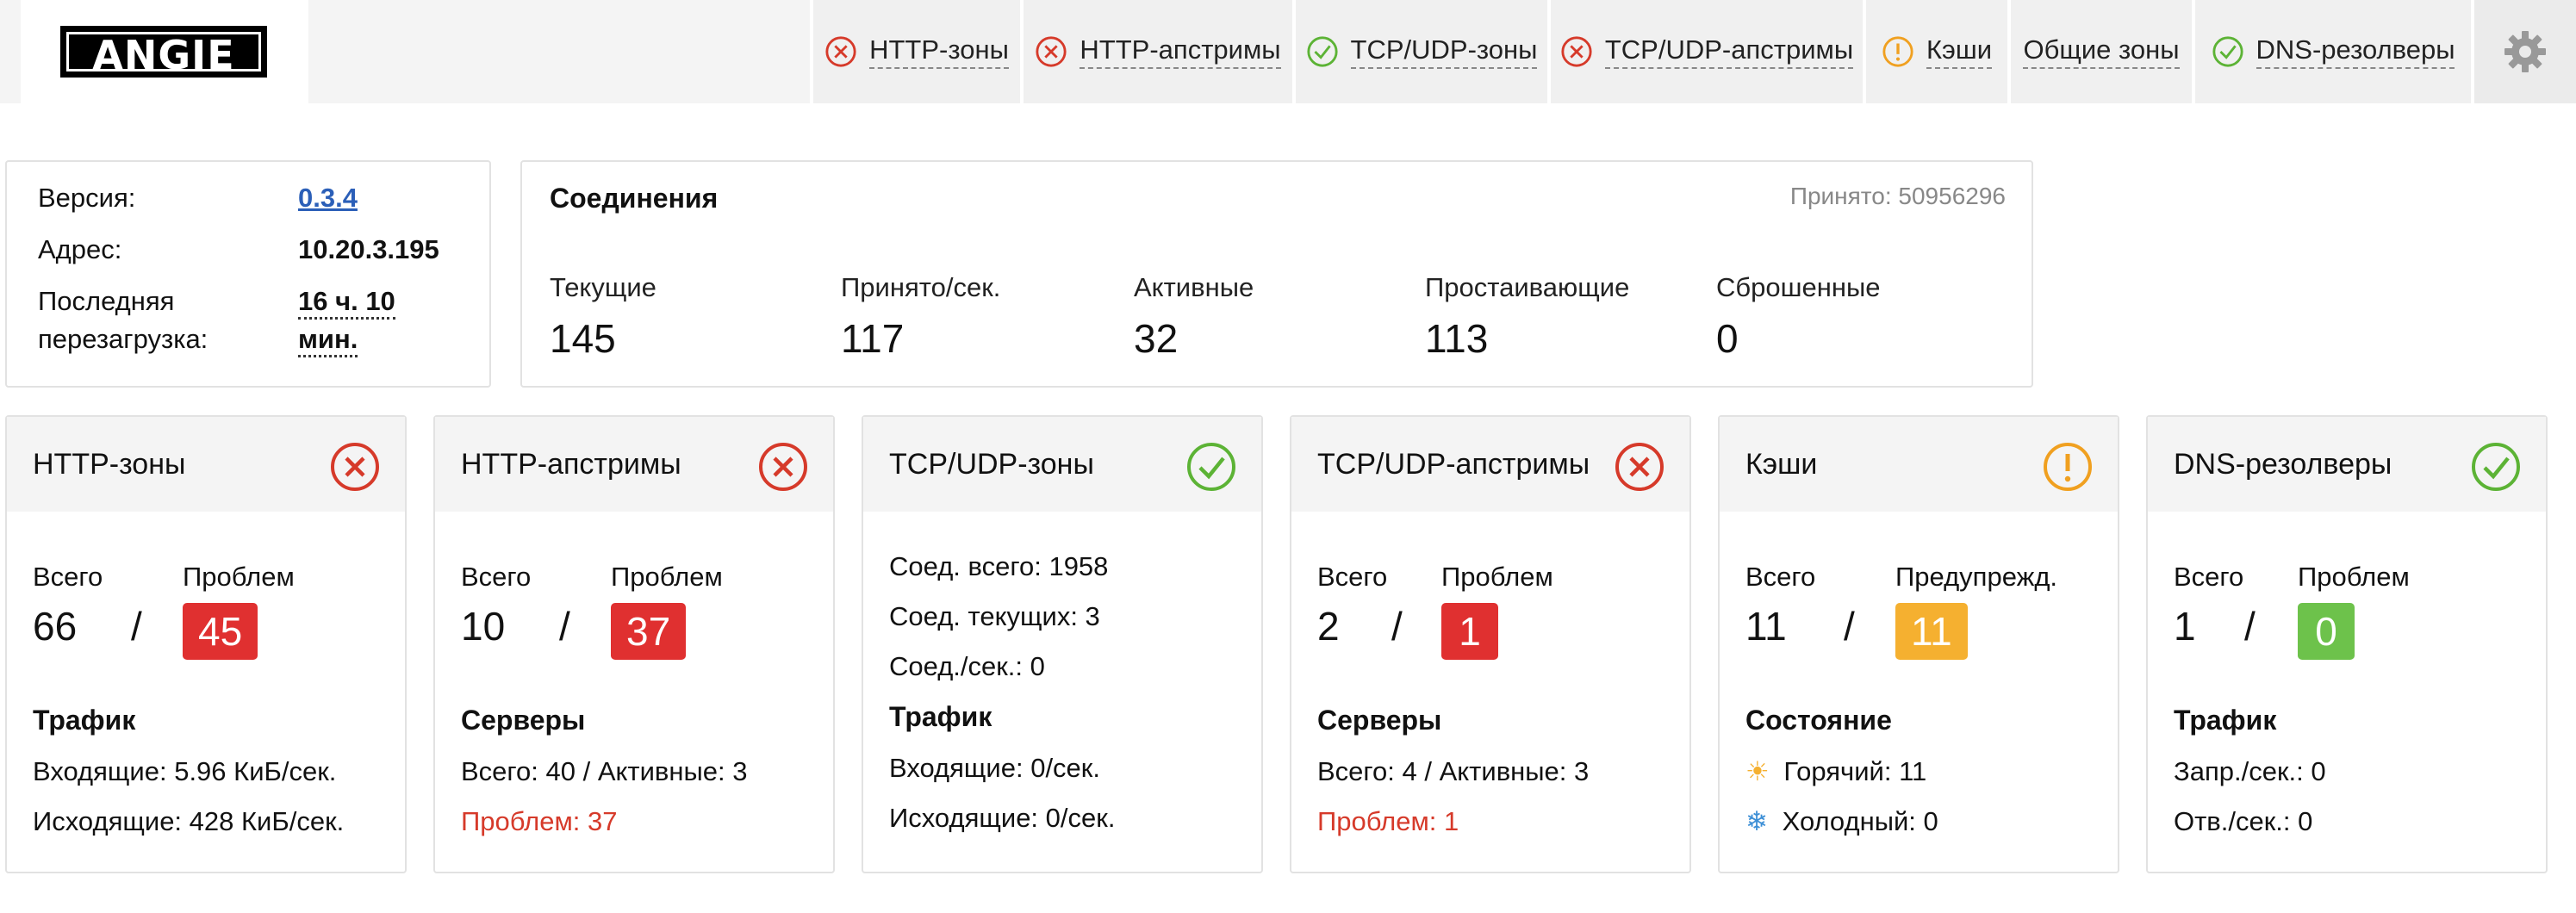 The image size is (2576, 913). What do you see at coordinates (921, 287) in the screenshot?
I see `conn-label: Принято/сек.` at bounding box center [921, 287].